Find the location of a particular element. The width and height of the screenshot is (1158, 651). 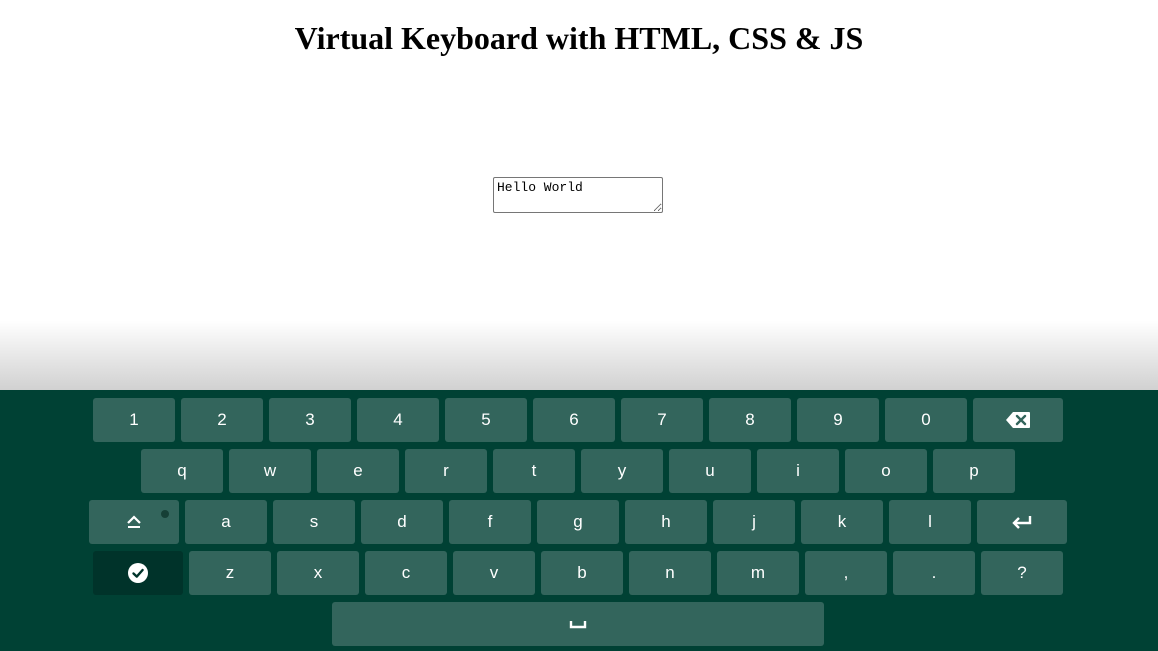

key-5: 5 is located at coordinates (486, 420).